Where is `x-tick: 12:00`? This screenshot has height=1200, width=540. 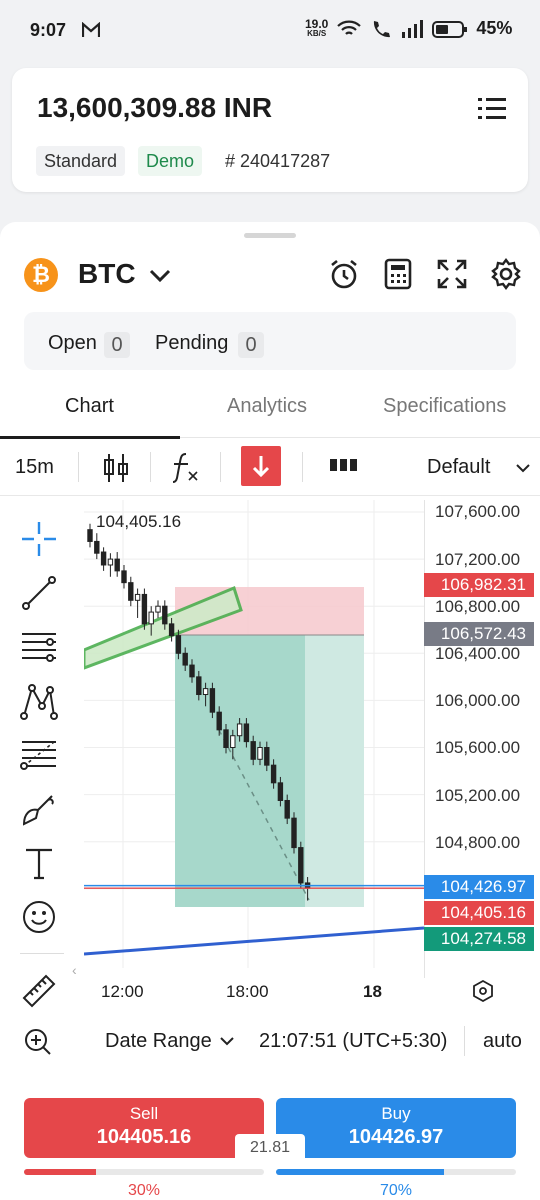
x-tick: 12:00 is located at coordinates (122, 991).